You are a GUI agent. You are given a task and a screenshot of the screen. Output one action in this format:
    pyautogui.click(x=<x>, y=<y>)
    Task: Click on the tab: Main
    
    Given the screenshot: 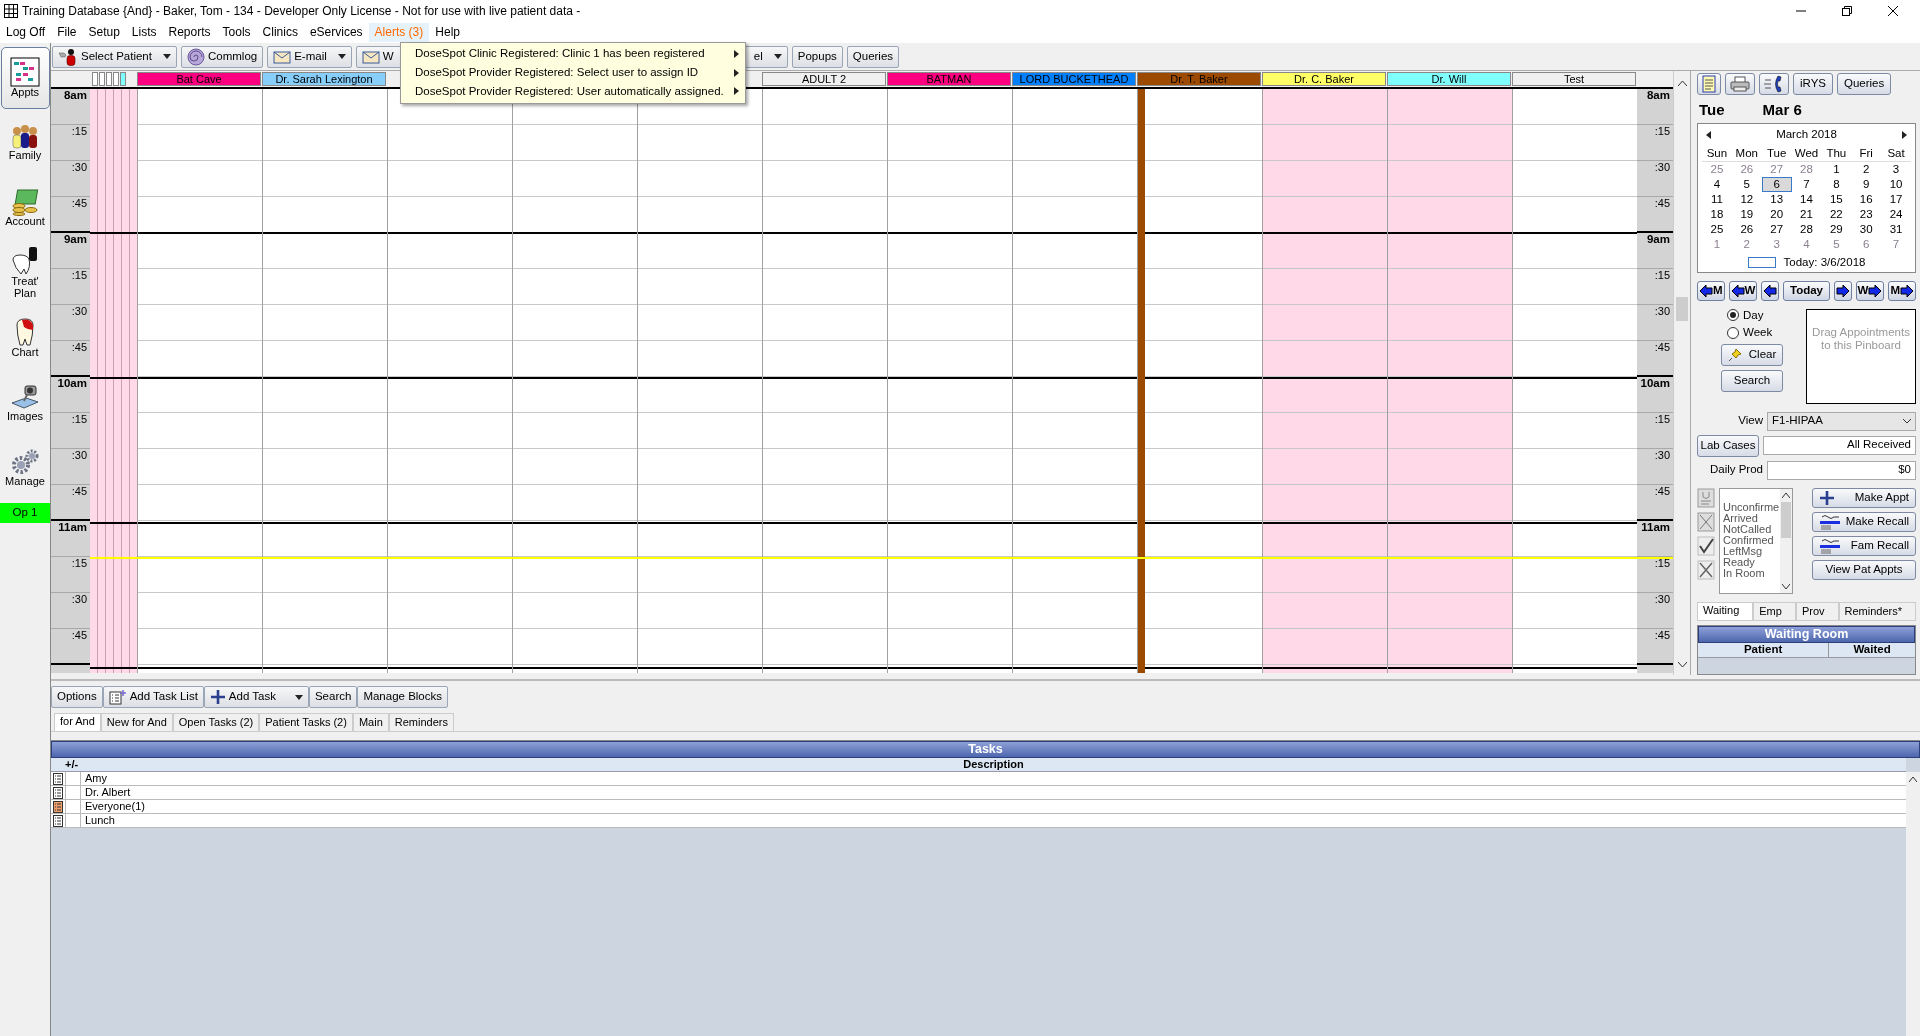 What is the action you would take?
    pyautogui.click(x=370, y=722)
    